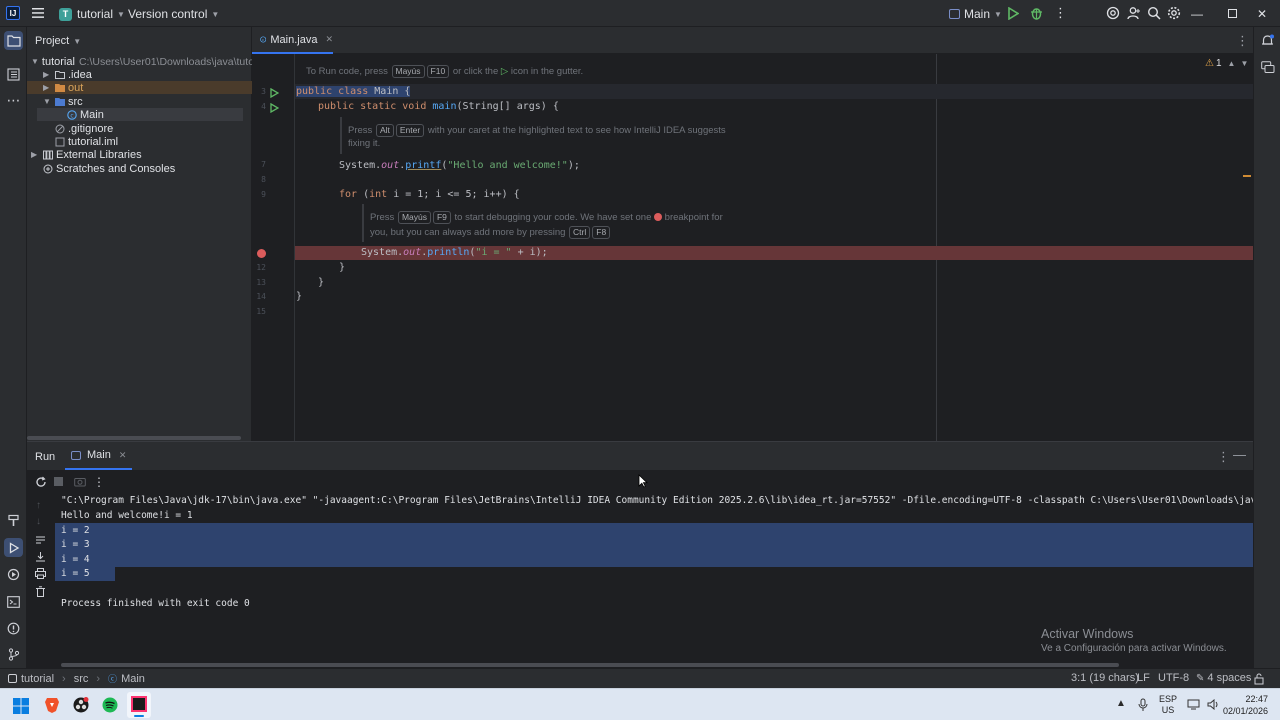 Image resolution: width=1280 pixels, height=720 pixels. Describe the element at coordinates (99, 482) in the screenshot. I see `more-icon: ⋮` at that location.